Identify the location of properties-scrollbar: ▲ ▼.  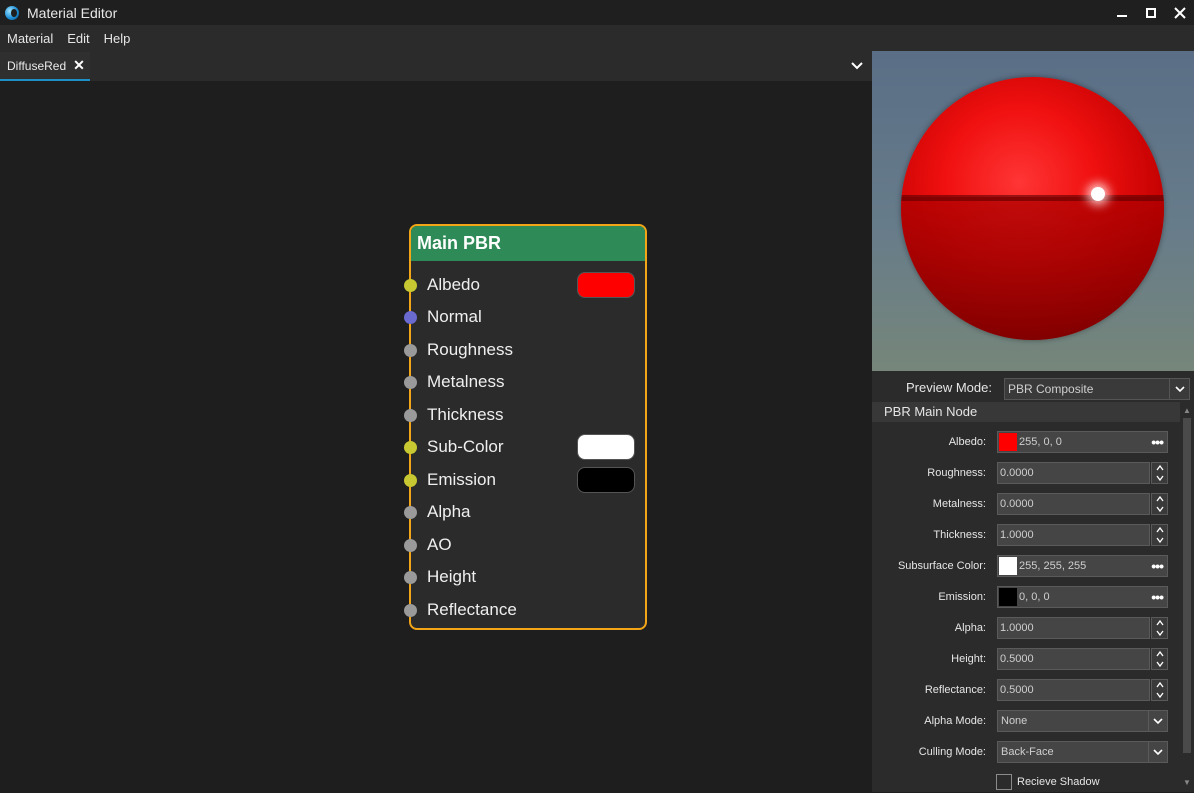
(1187, 597).